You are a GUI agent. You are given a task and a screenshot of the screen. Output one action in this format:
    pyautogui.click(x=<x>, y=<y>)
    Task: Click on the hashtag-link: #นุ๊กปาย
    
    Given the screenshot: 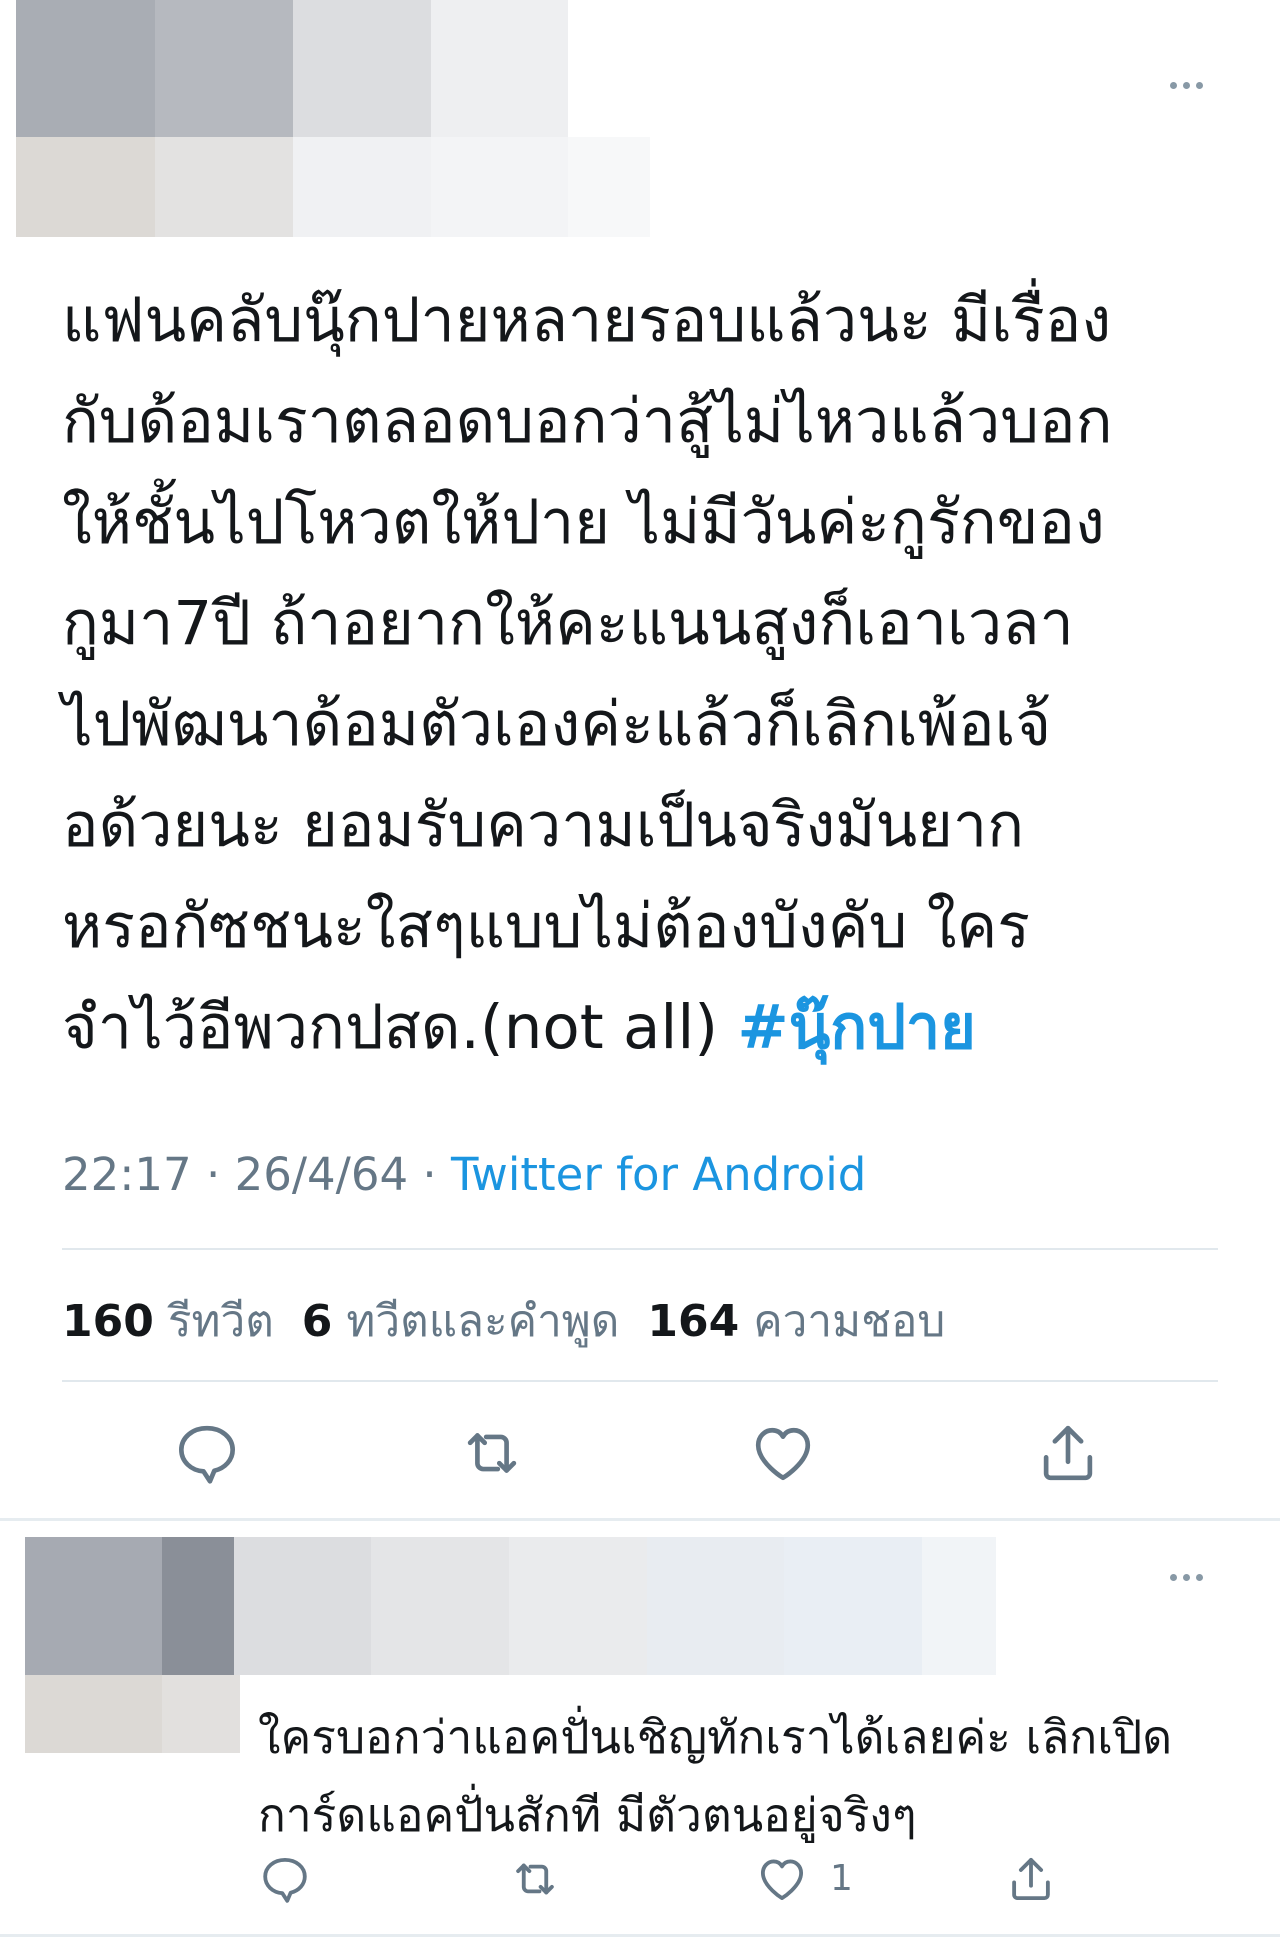 What is the action you would take?
    pyautogui.click(x=856, y=1027)
    